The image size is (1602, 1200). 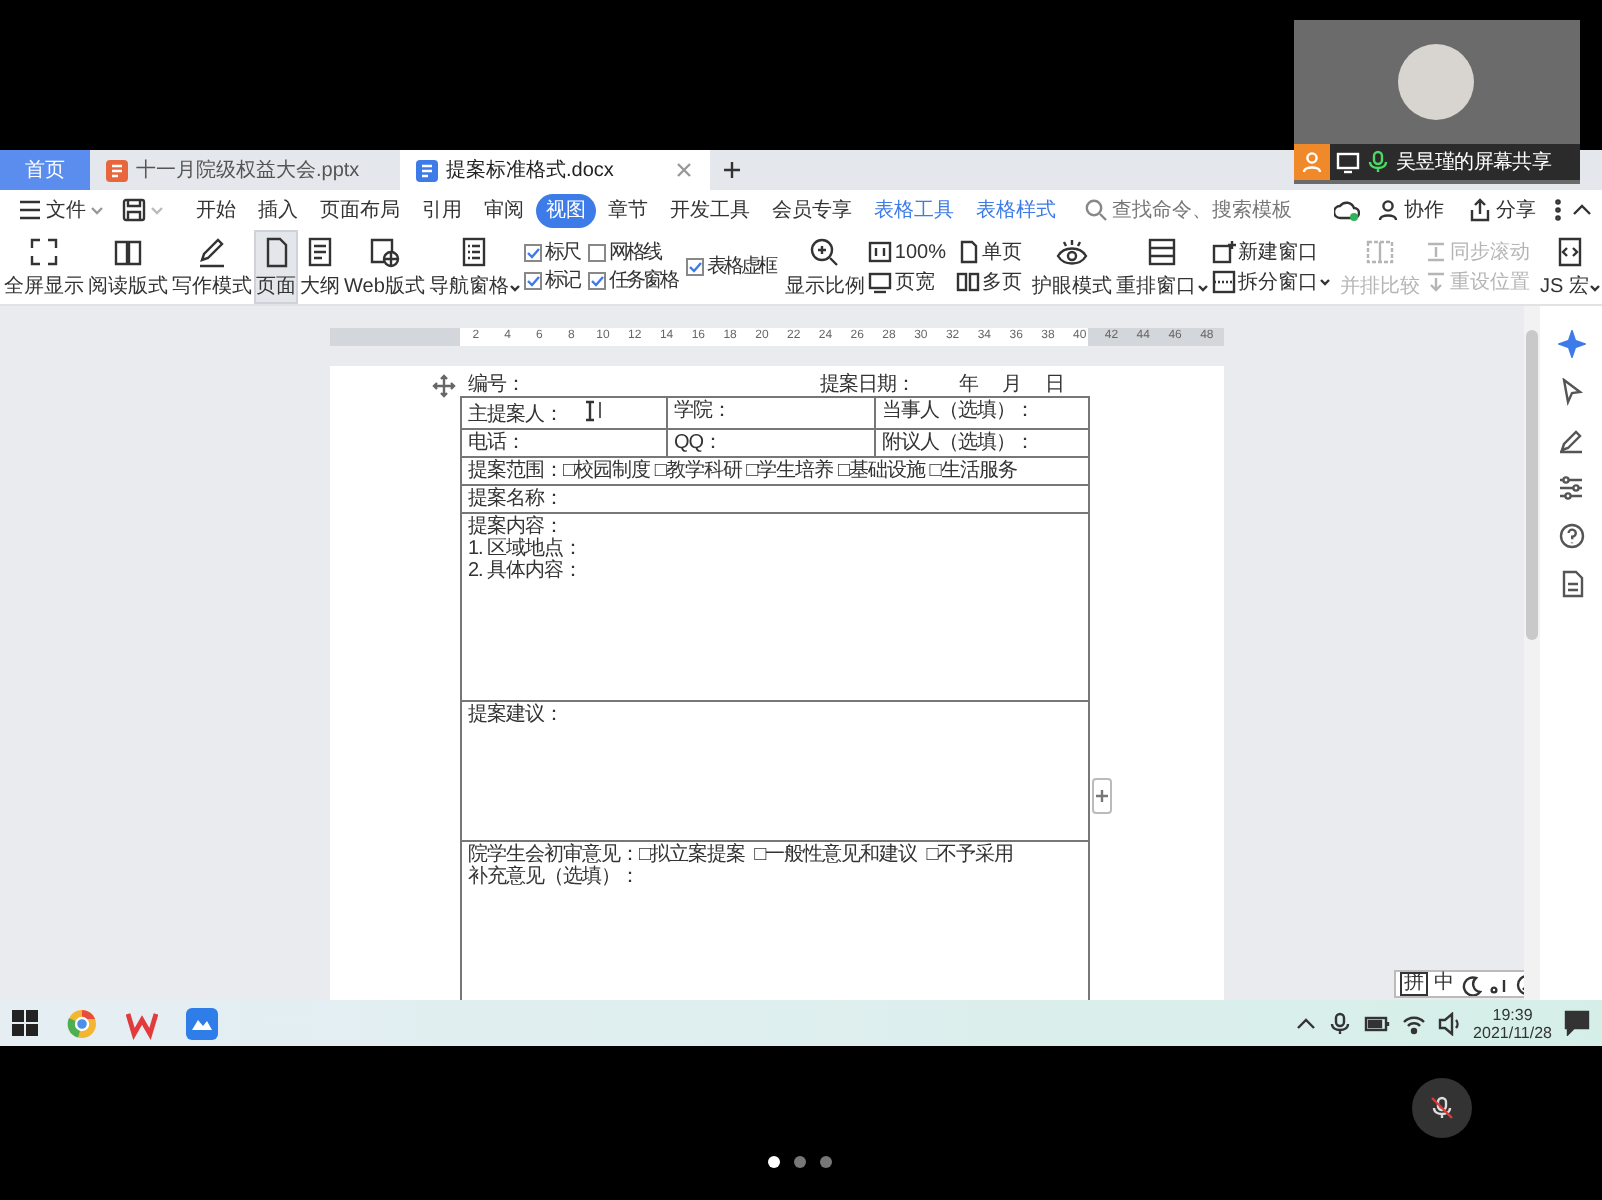 I want to click on form-label: 提案名称：, so click(x=516, y=499).